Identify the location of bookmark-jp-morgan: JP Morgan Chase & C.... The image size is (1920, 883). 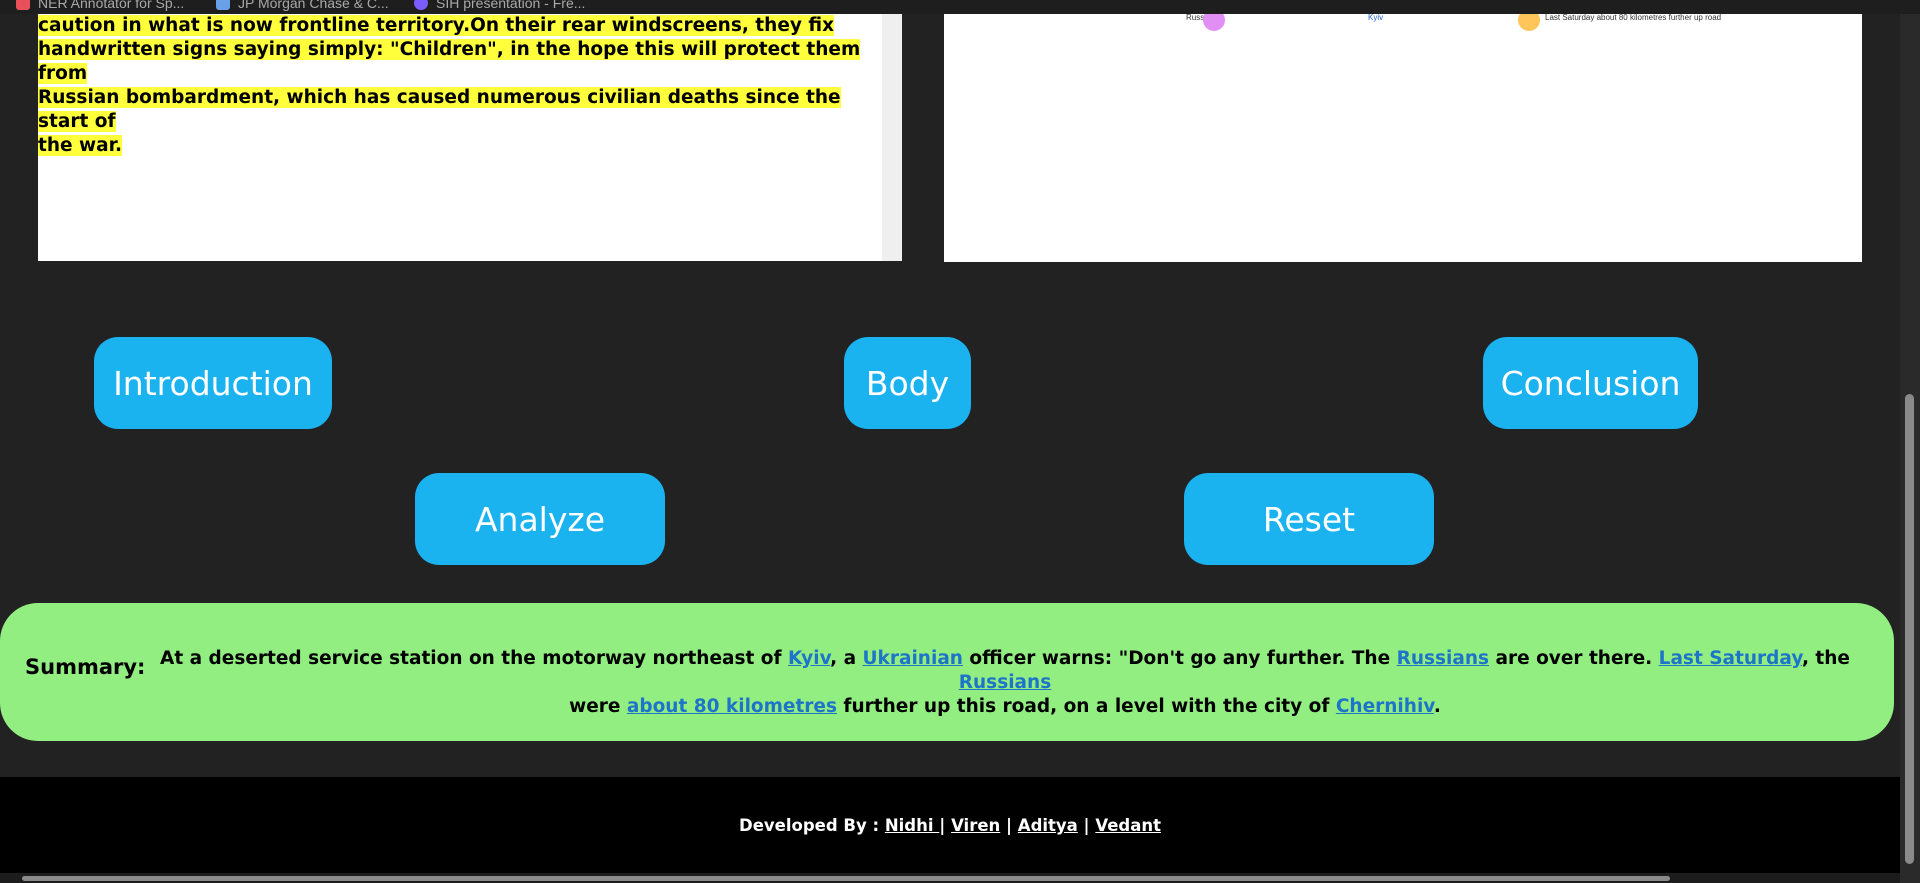
(302, 6).